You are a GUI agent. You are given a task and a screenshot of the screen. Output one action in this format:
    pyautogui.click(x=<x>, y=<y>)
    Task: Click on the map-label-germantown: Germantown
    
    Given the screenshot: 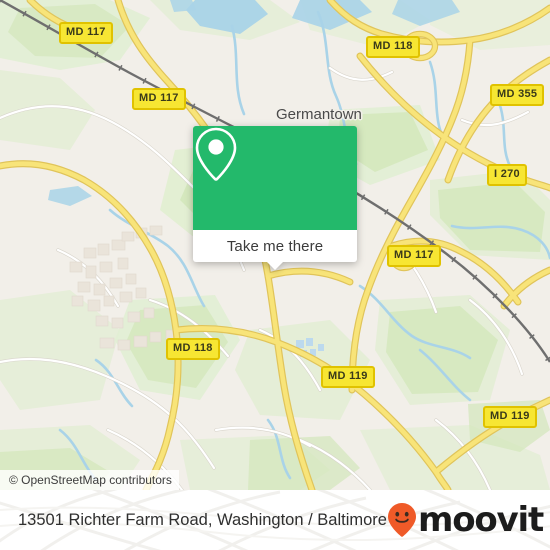 What is the action you would take?
    pyautogui.click(x=319, y=114)
    